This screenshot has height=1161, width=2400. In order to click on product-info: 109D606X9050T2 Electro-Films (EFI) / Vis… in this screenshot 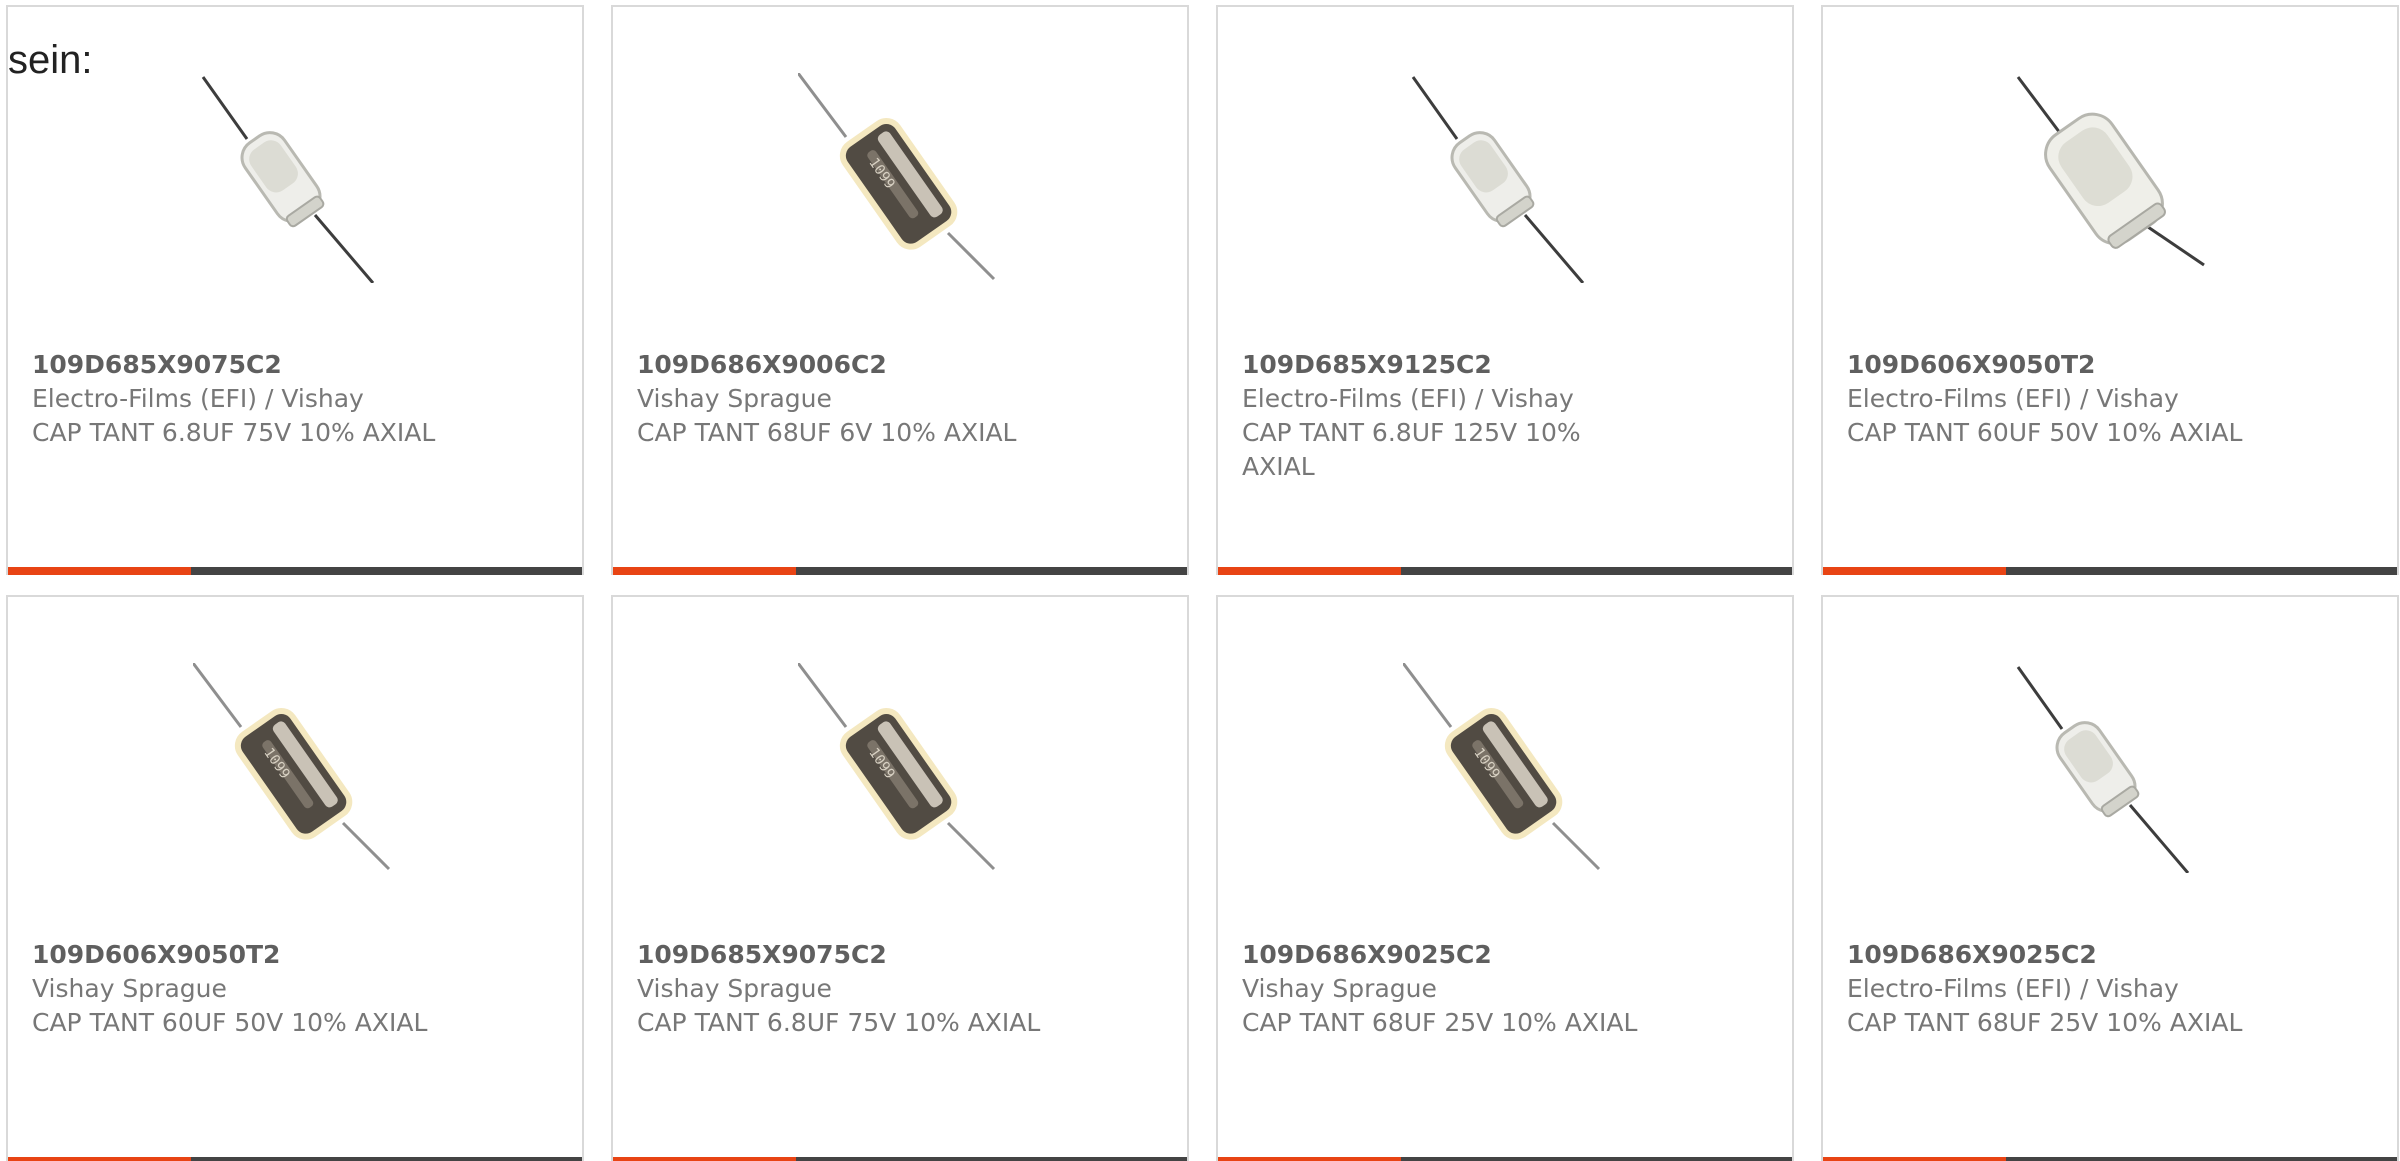, I will do `click(2067, 399)`.